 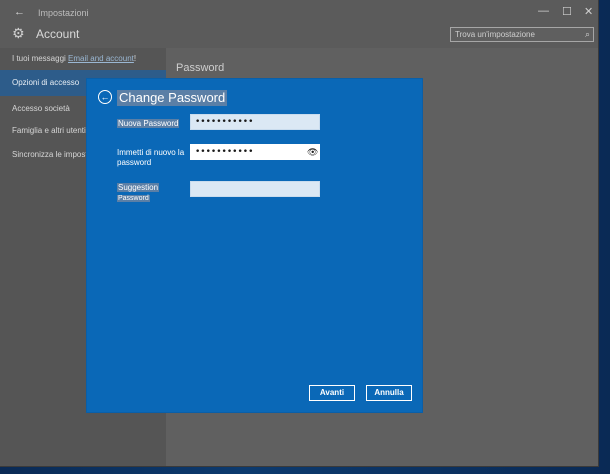 What do you see at coordinates (588, 11) in the screenshot?
I see `close-button: ✕` at bounding box center [588, 11].